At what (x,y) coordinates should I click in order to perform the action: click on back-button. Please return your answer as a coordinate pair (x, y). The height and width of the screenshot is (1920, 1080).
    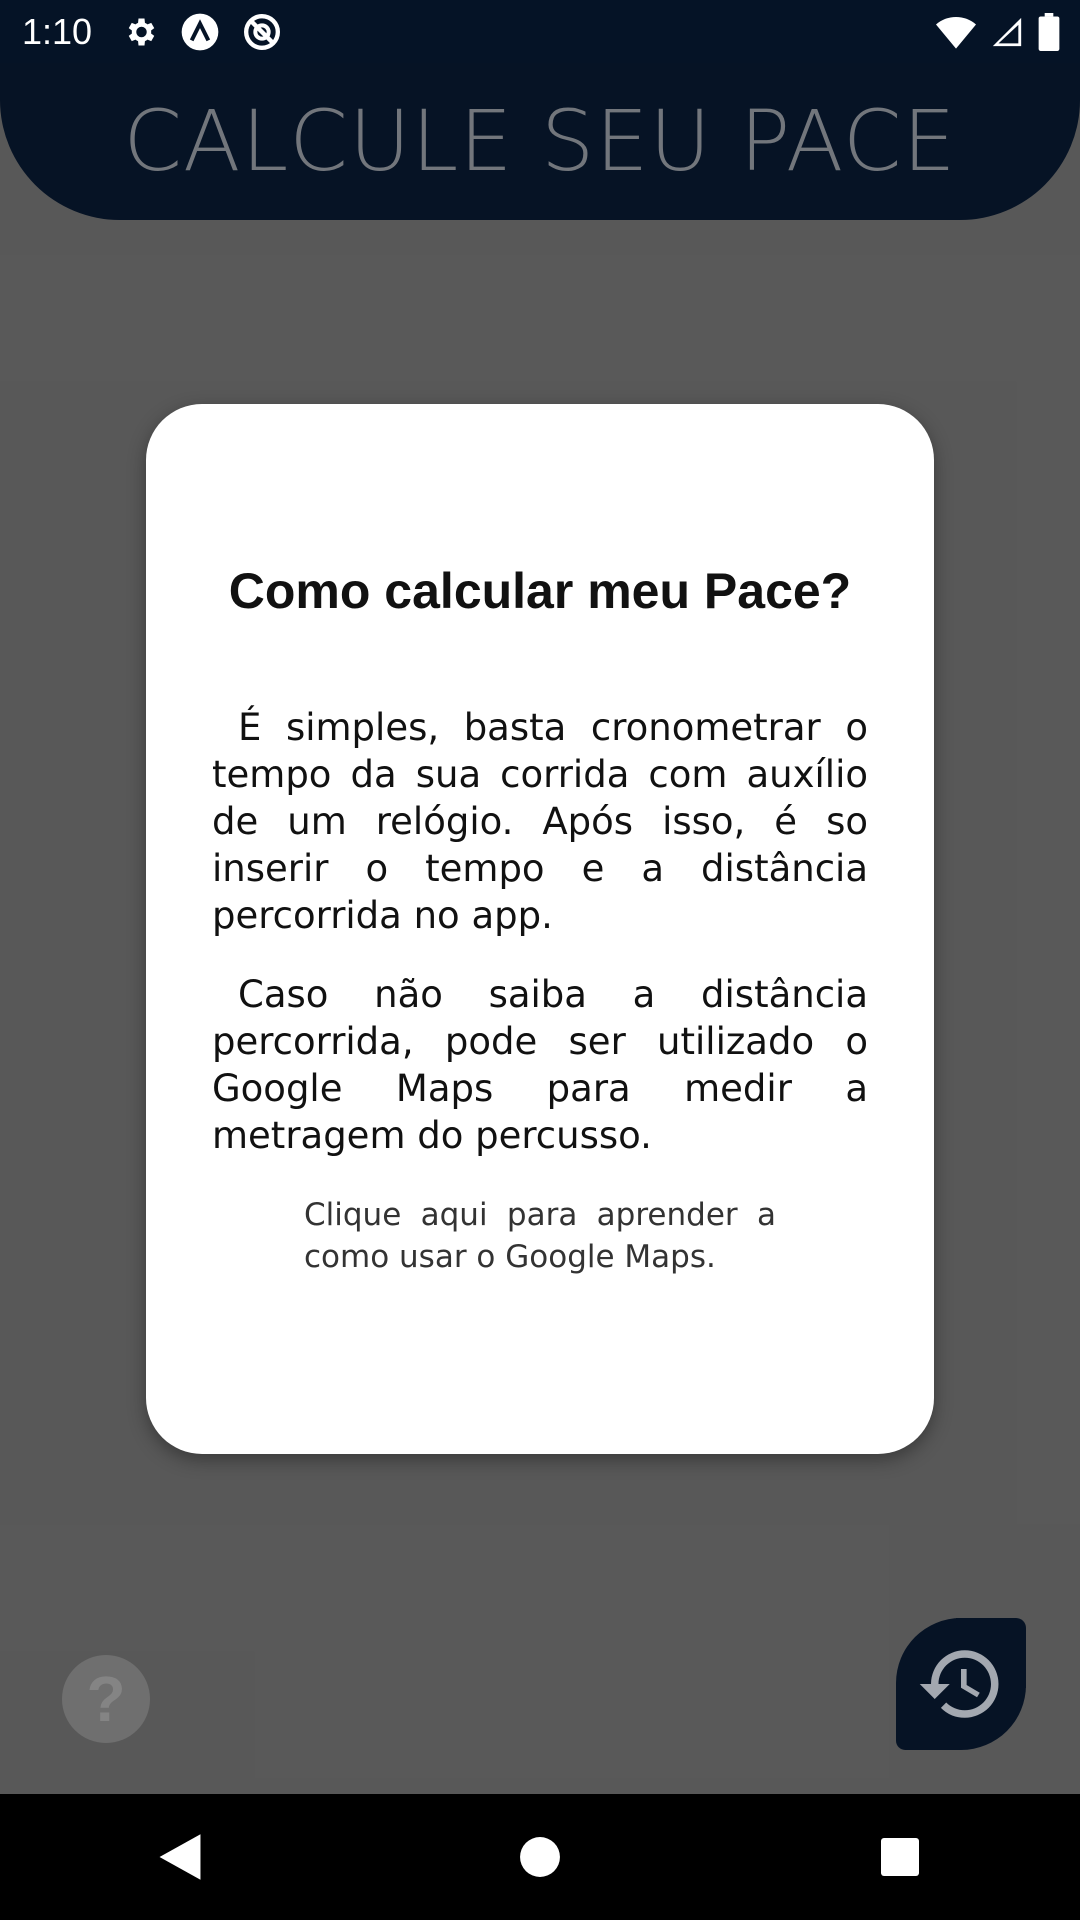
    Looking at the image, I should click on (180, 1857).